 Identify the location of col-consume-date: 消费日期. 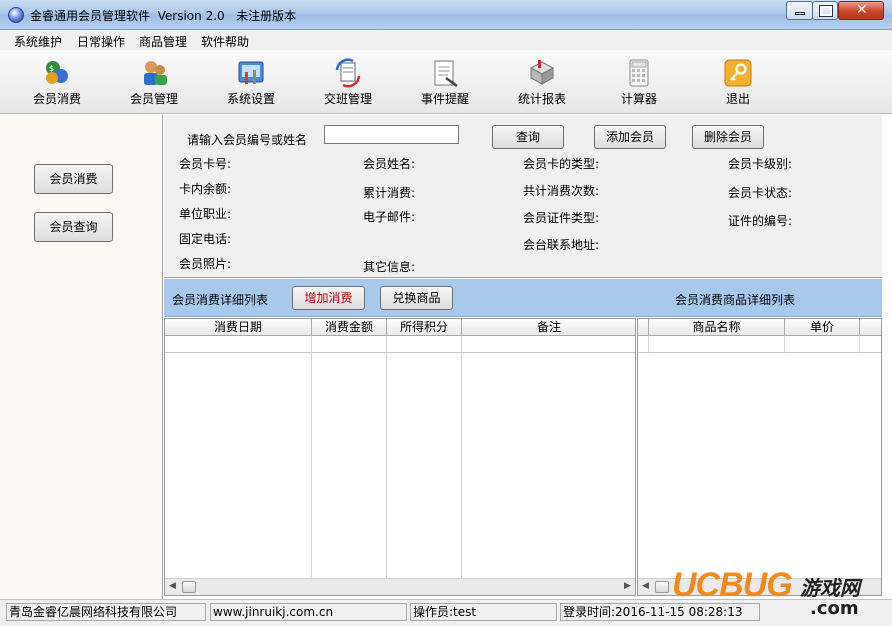
(238, 327).